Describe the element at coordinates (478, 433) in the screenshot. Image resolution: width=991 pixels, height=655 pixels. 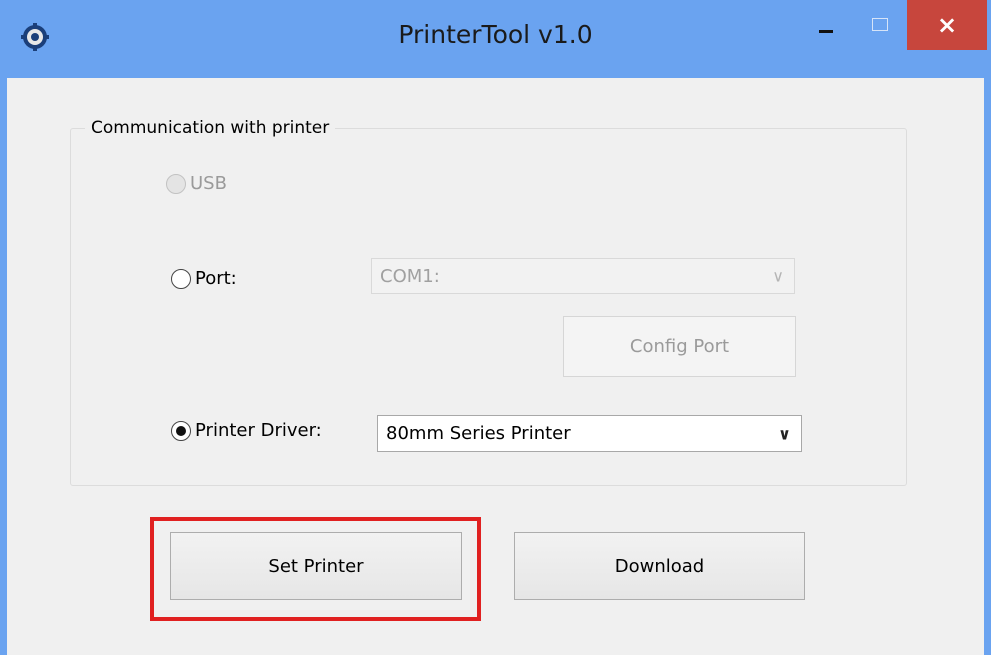
I see `driver-combo-value: 80mm Series Printer` at that location.